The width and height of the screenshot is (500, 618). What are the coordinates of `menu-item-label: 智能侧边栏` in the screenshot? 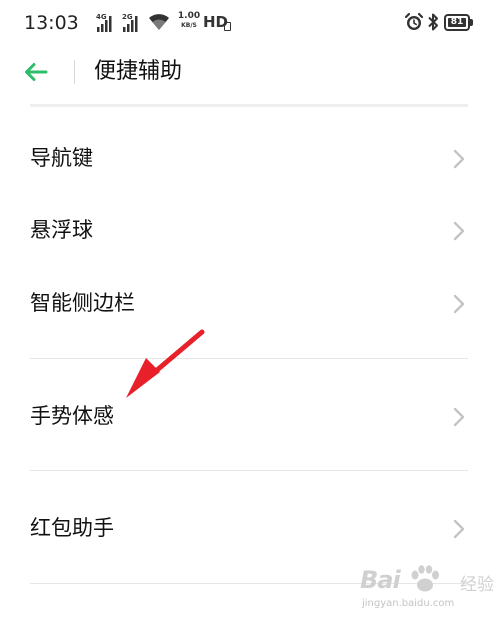 It's located at (82, 303).